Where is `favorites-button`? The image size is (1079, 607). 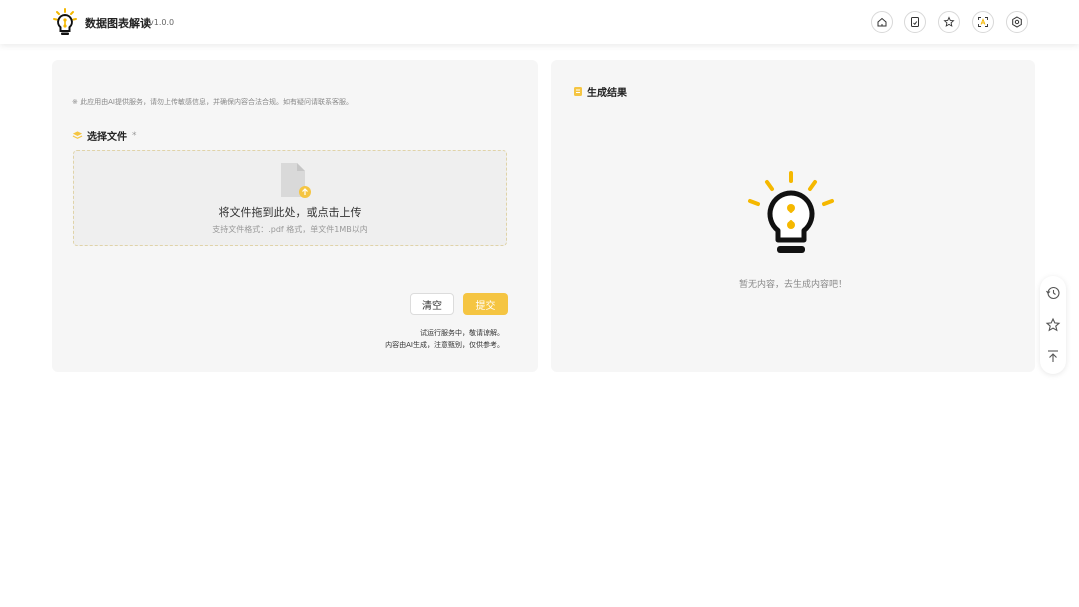
favorites-button is located at coordinates (949, 22).